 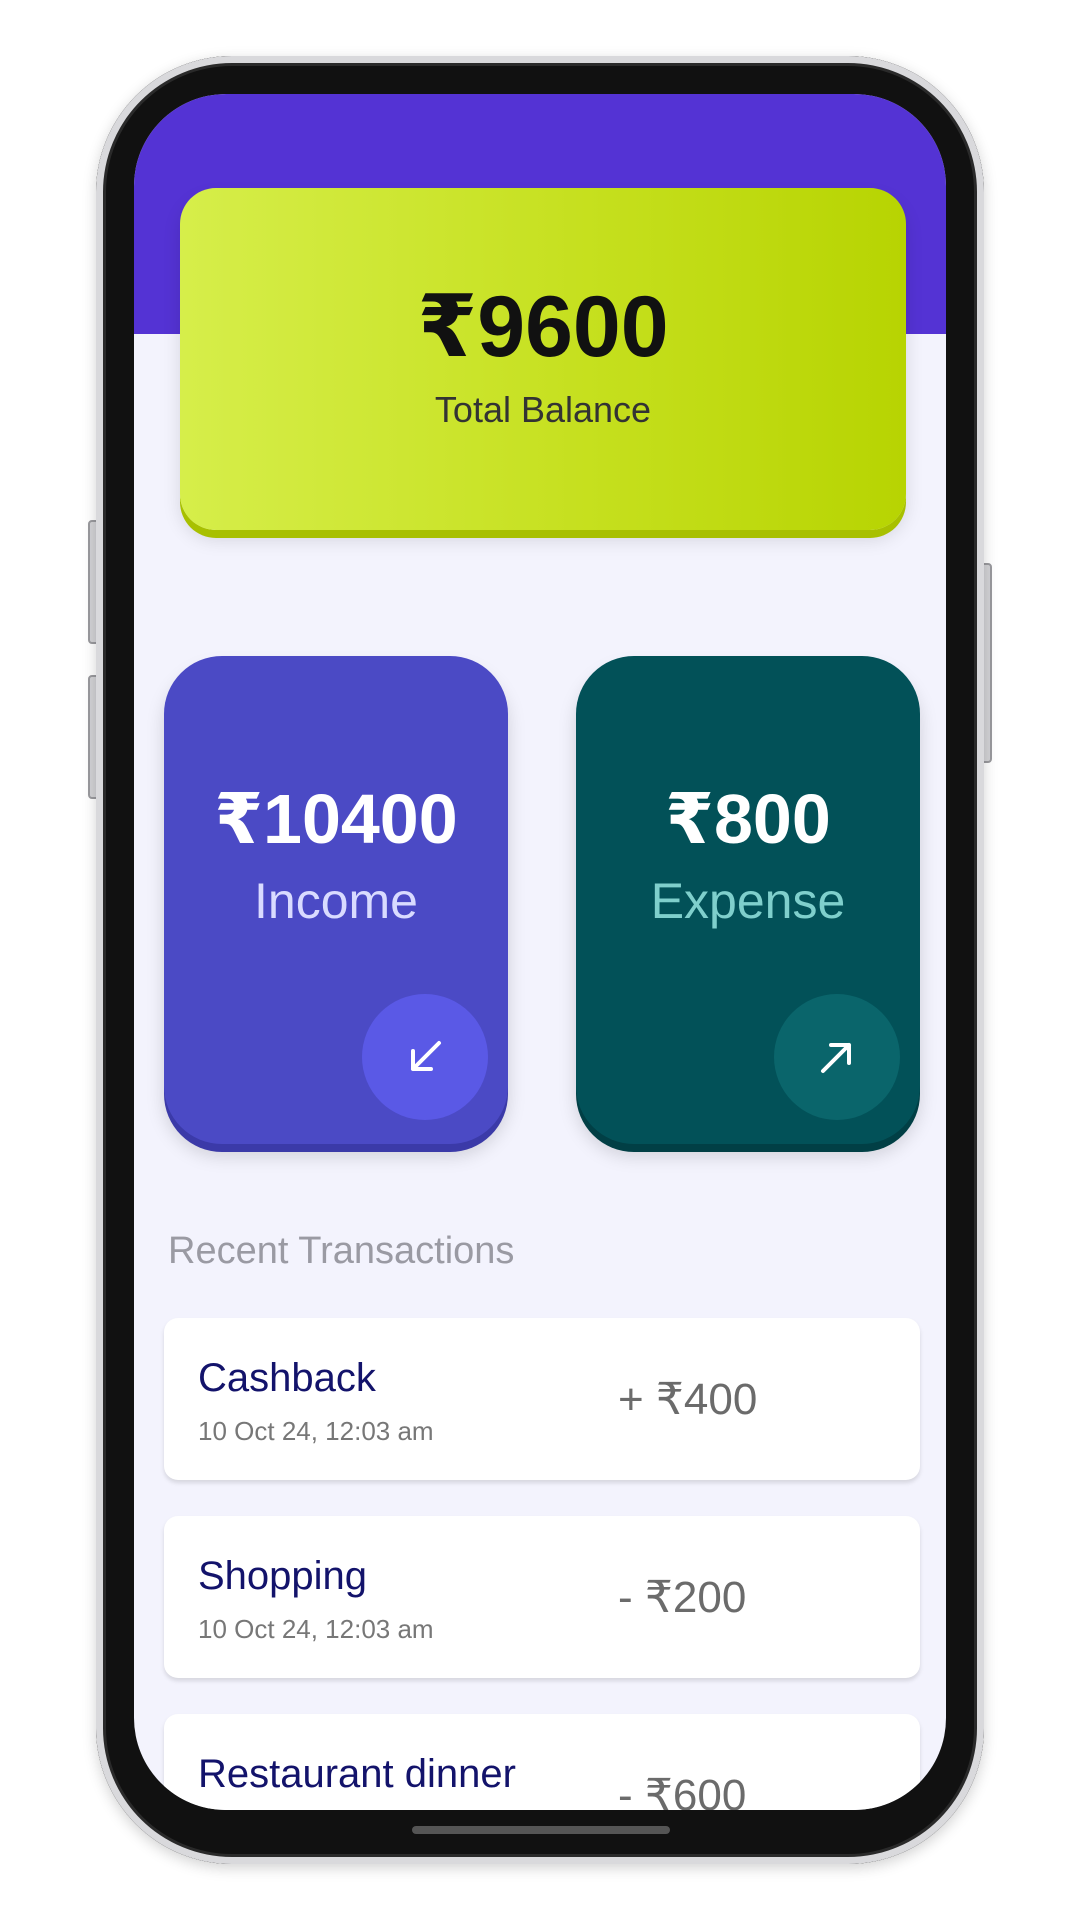 I want to click on transaction-item: Cashback 10 Oct 24, 12:03 am + ₹400, so click(x=542, y=1399).